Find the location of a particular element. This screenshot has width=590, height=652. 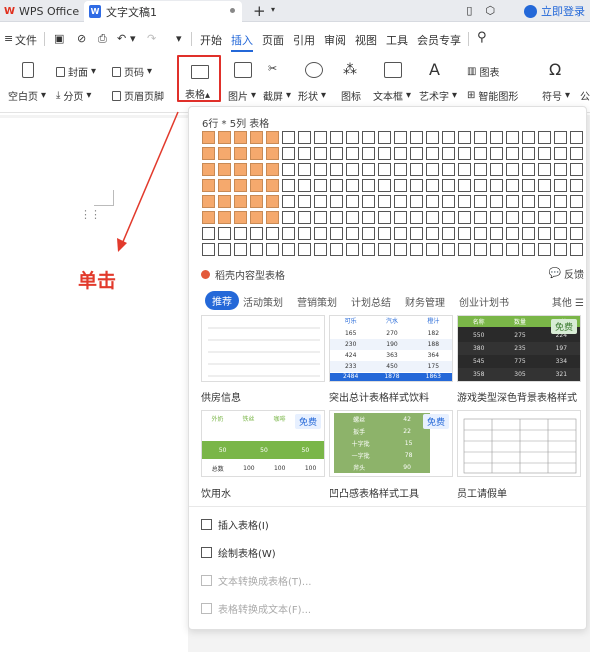

category-marketing: 营销策划 is located at coordinates (317, 301).